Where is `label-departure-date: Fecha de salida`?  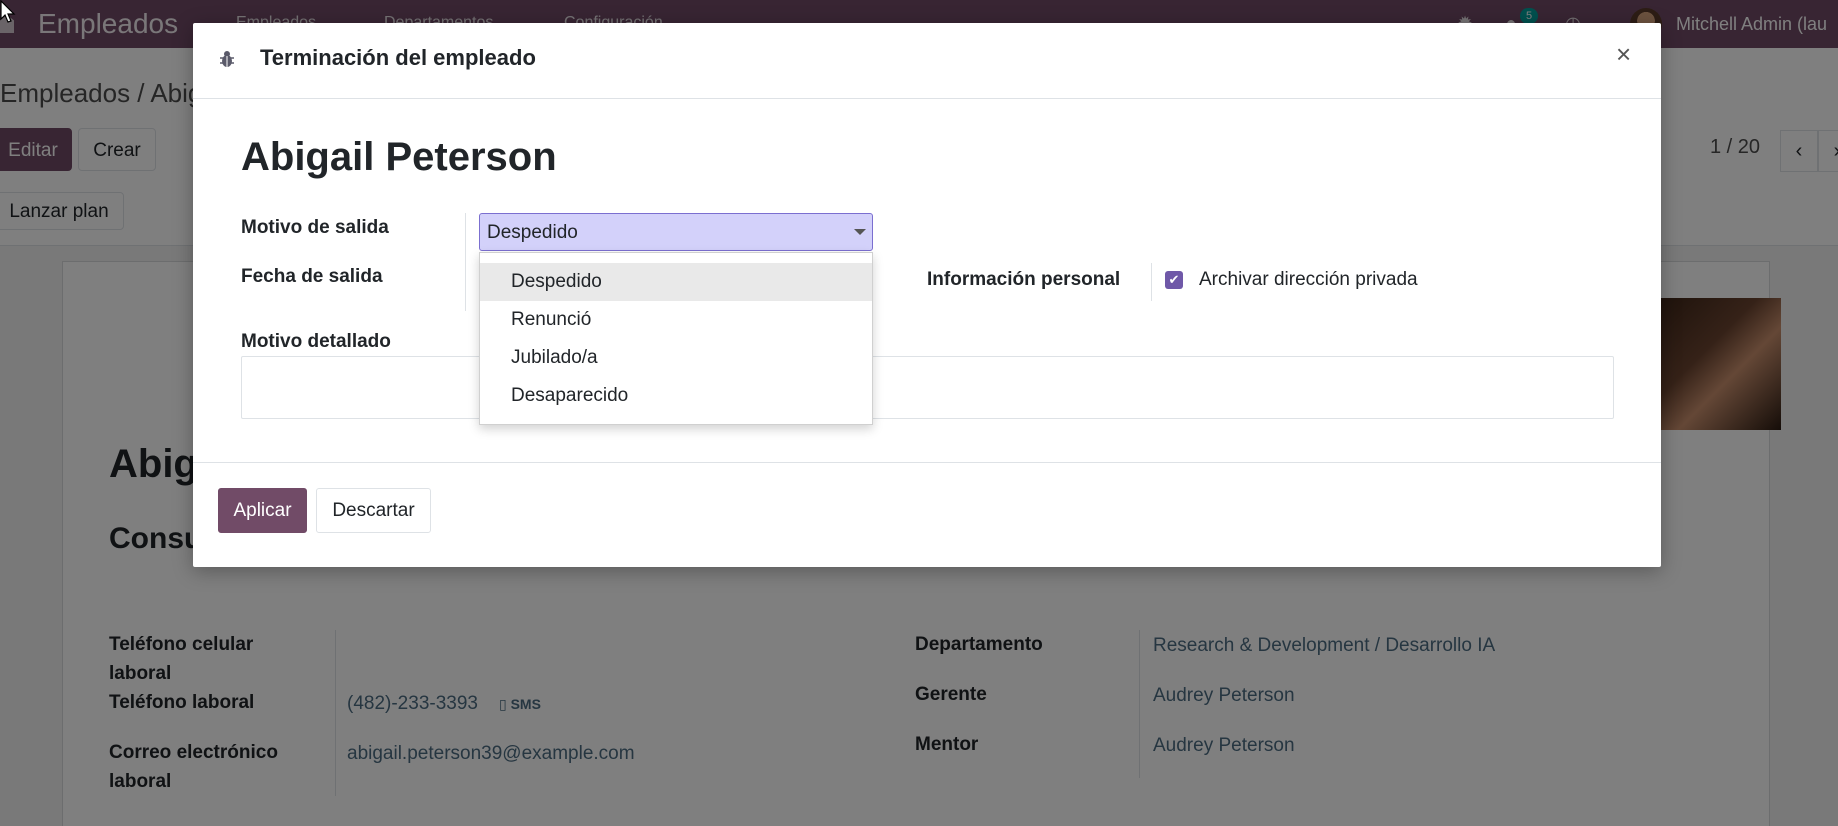 label-departure-date: Fecha de salida is located at coordinates (312, 276).